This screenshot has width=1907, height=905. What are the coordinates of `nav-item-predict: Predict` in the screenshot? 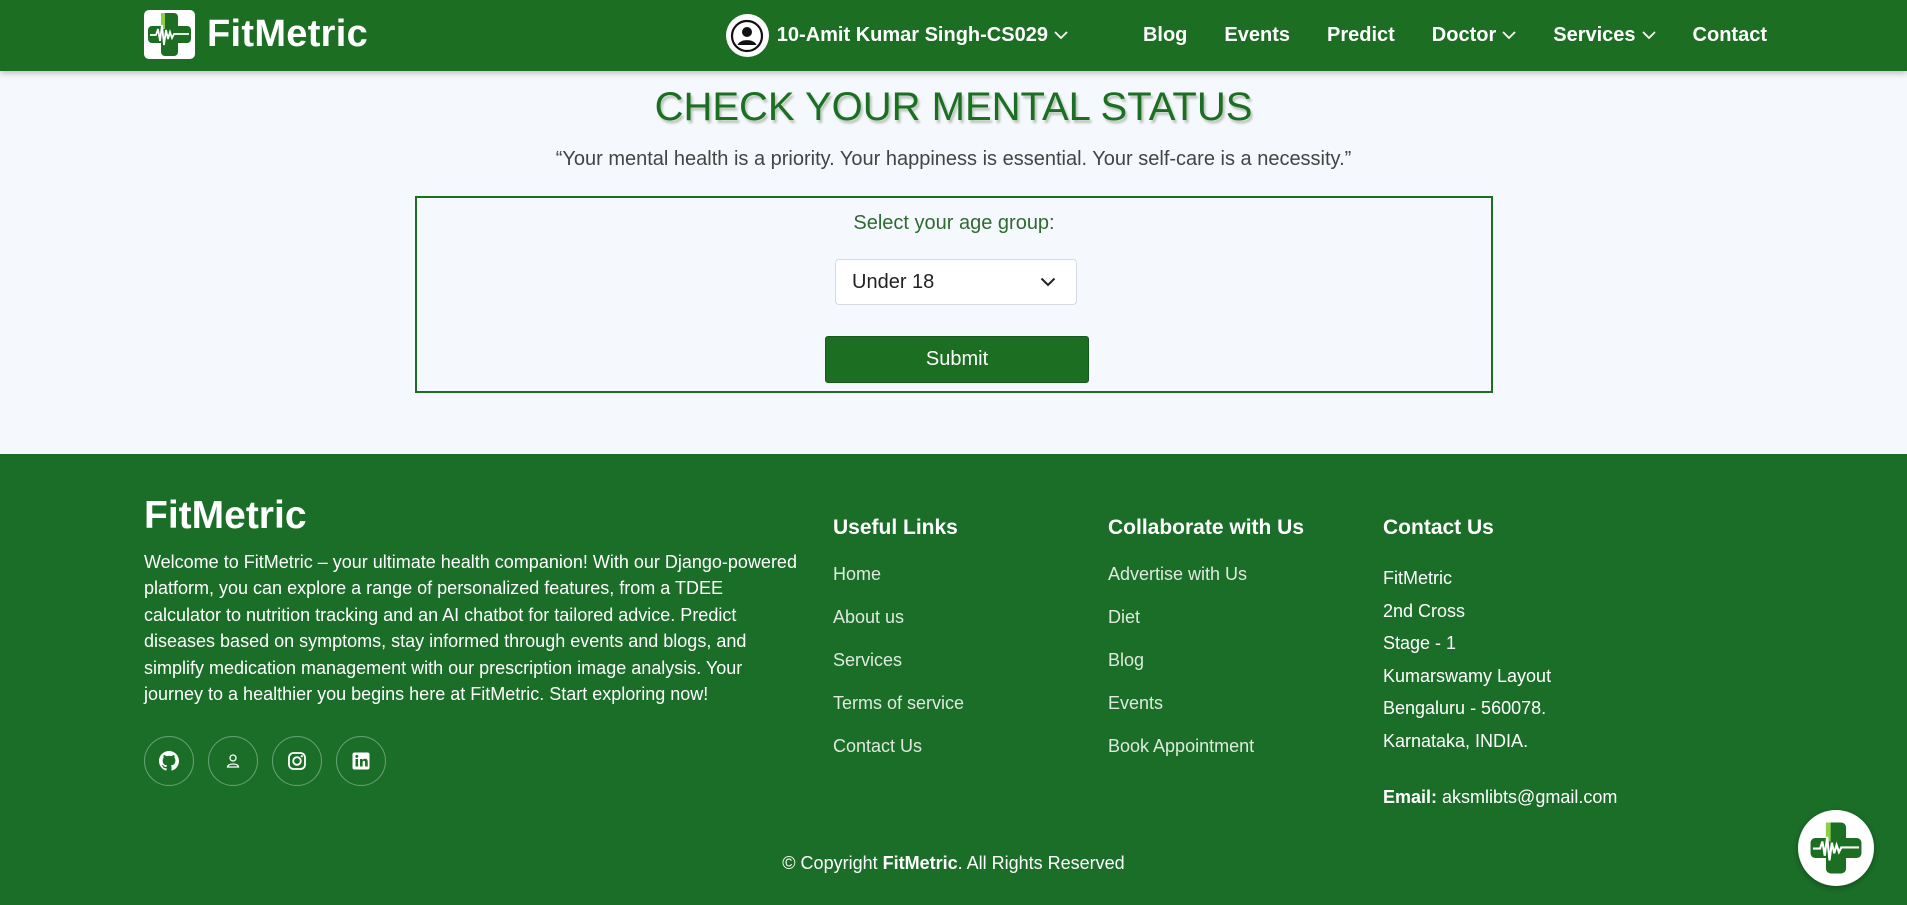 It's located at (1361, 35).